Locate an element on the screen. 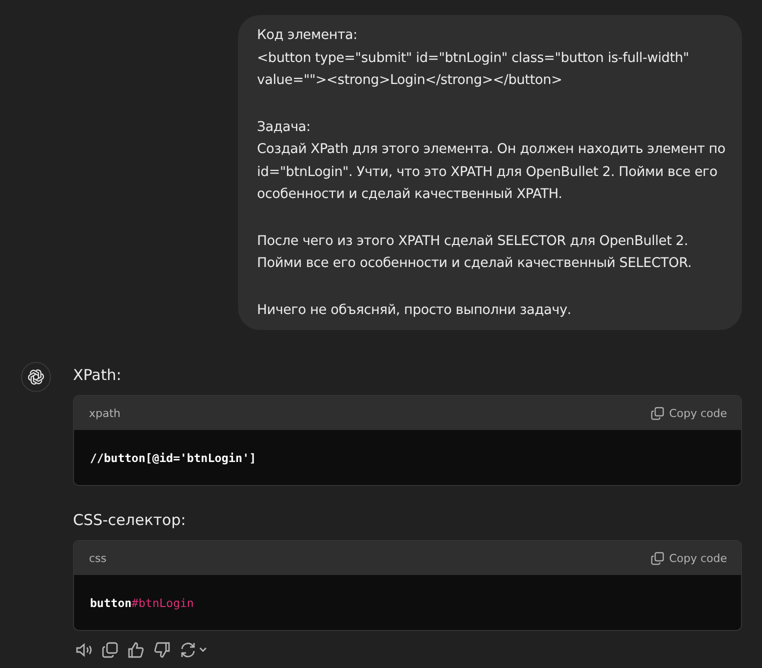 The height and width of the screenshot is (668, 762). thumbs-down-icon is located at coordinates (162, 650).